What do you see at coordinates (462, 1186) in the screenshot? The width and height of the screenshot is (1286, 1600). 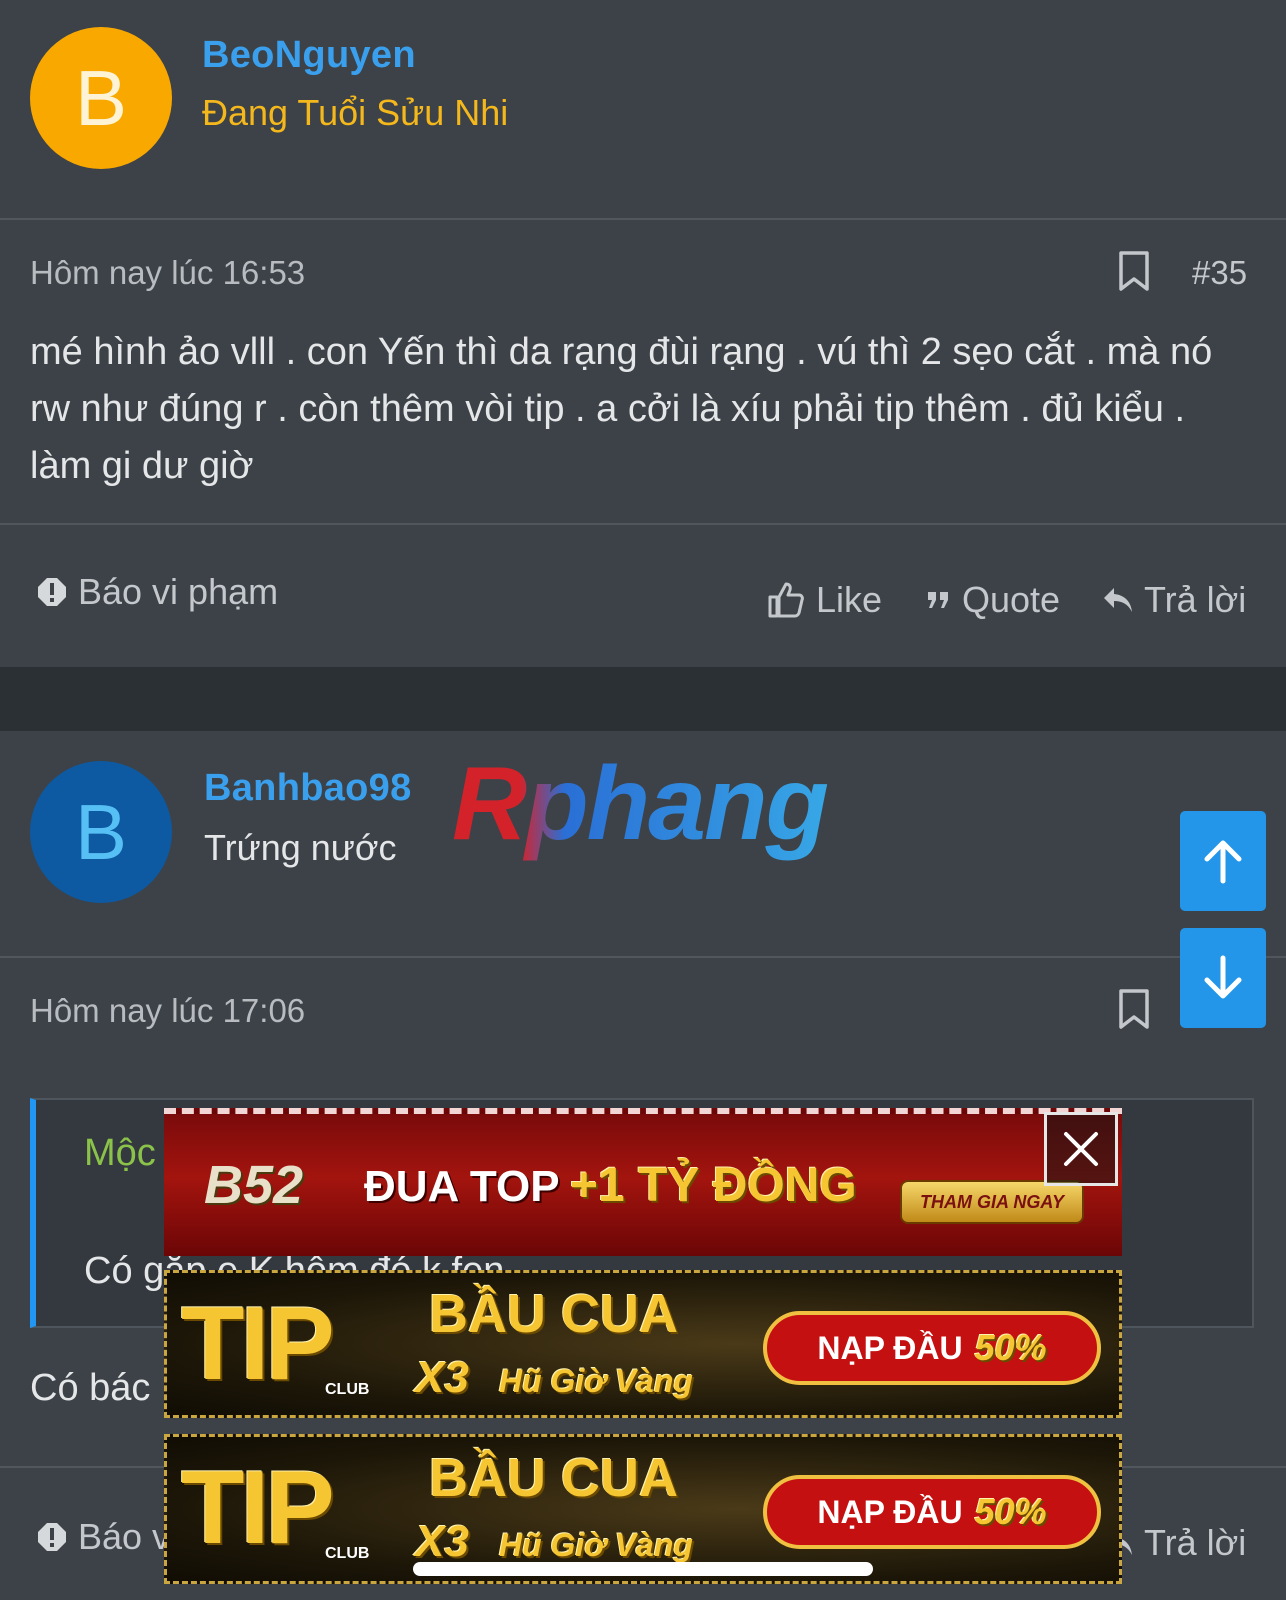 I see `b52-headline: ĐUA TOP` at bounding box center [462, 1186].